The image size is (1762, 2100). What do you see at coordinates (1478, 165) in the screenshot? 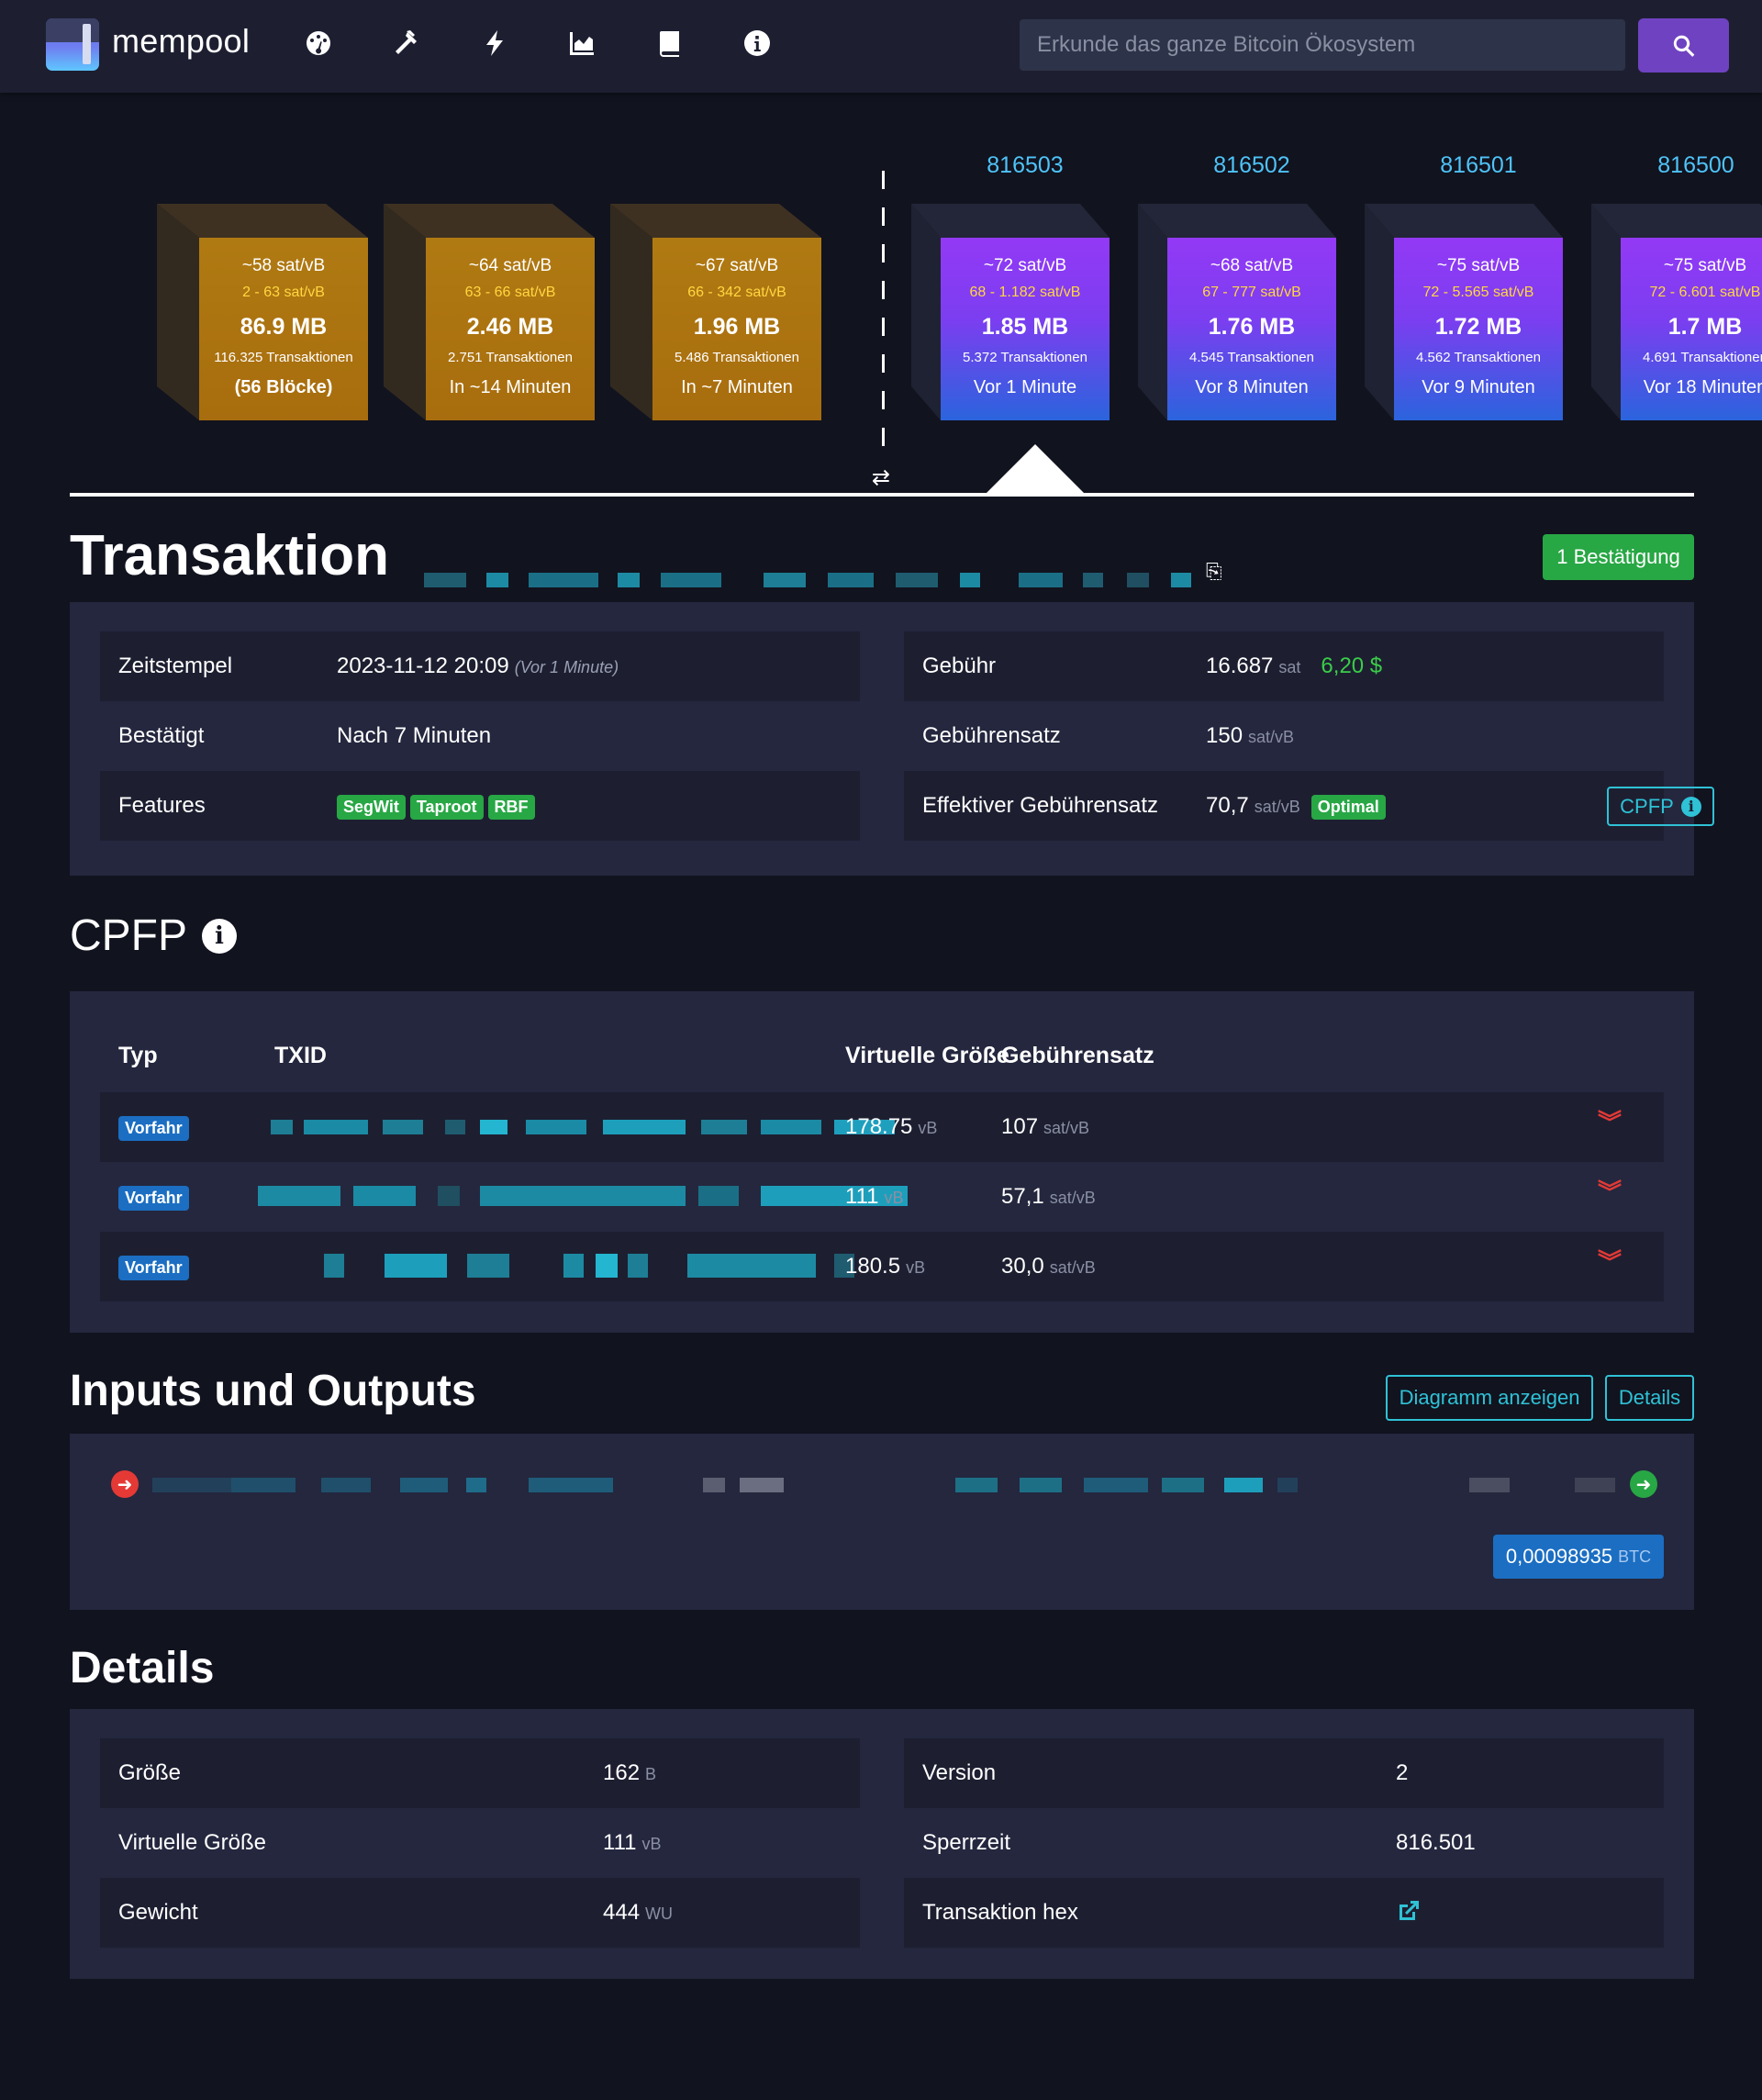
I see `block-height-link: 816501` at bounding box center [1478, 165].